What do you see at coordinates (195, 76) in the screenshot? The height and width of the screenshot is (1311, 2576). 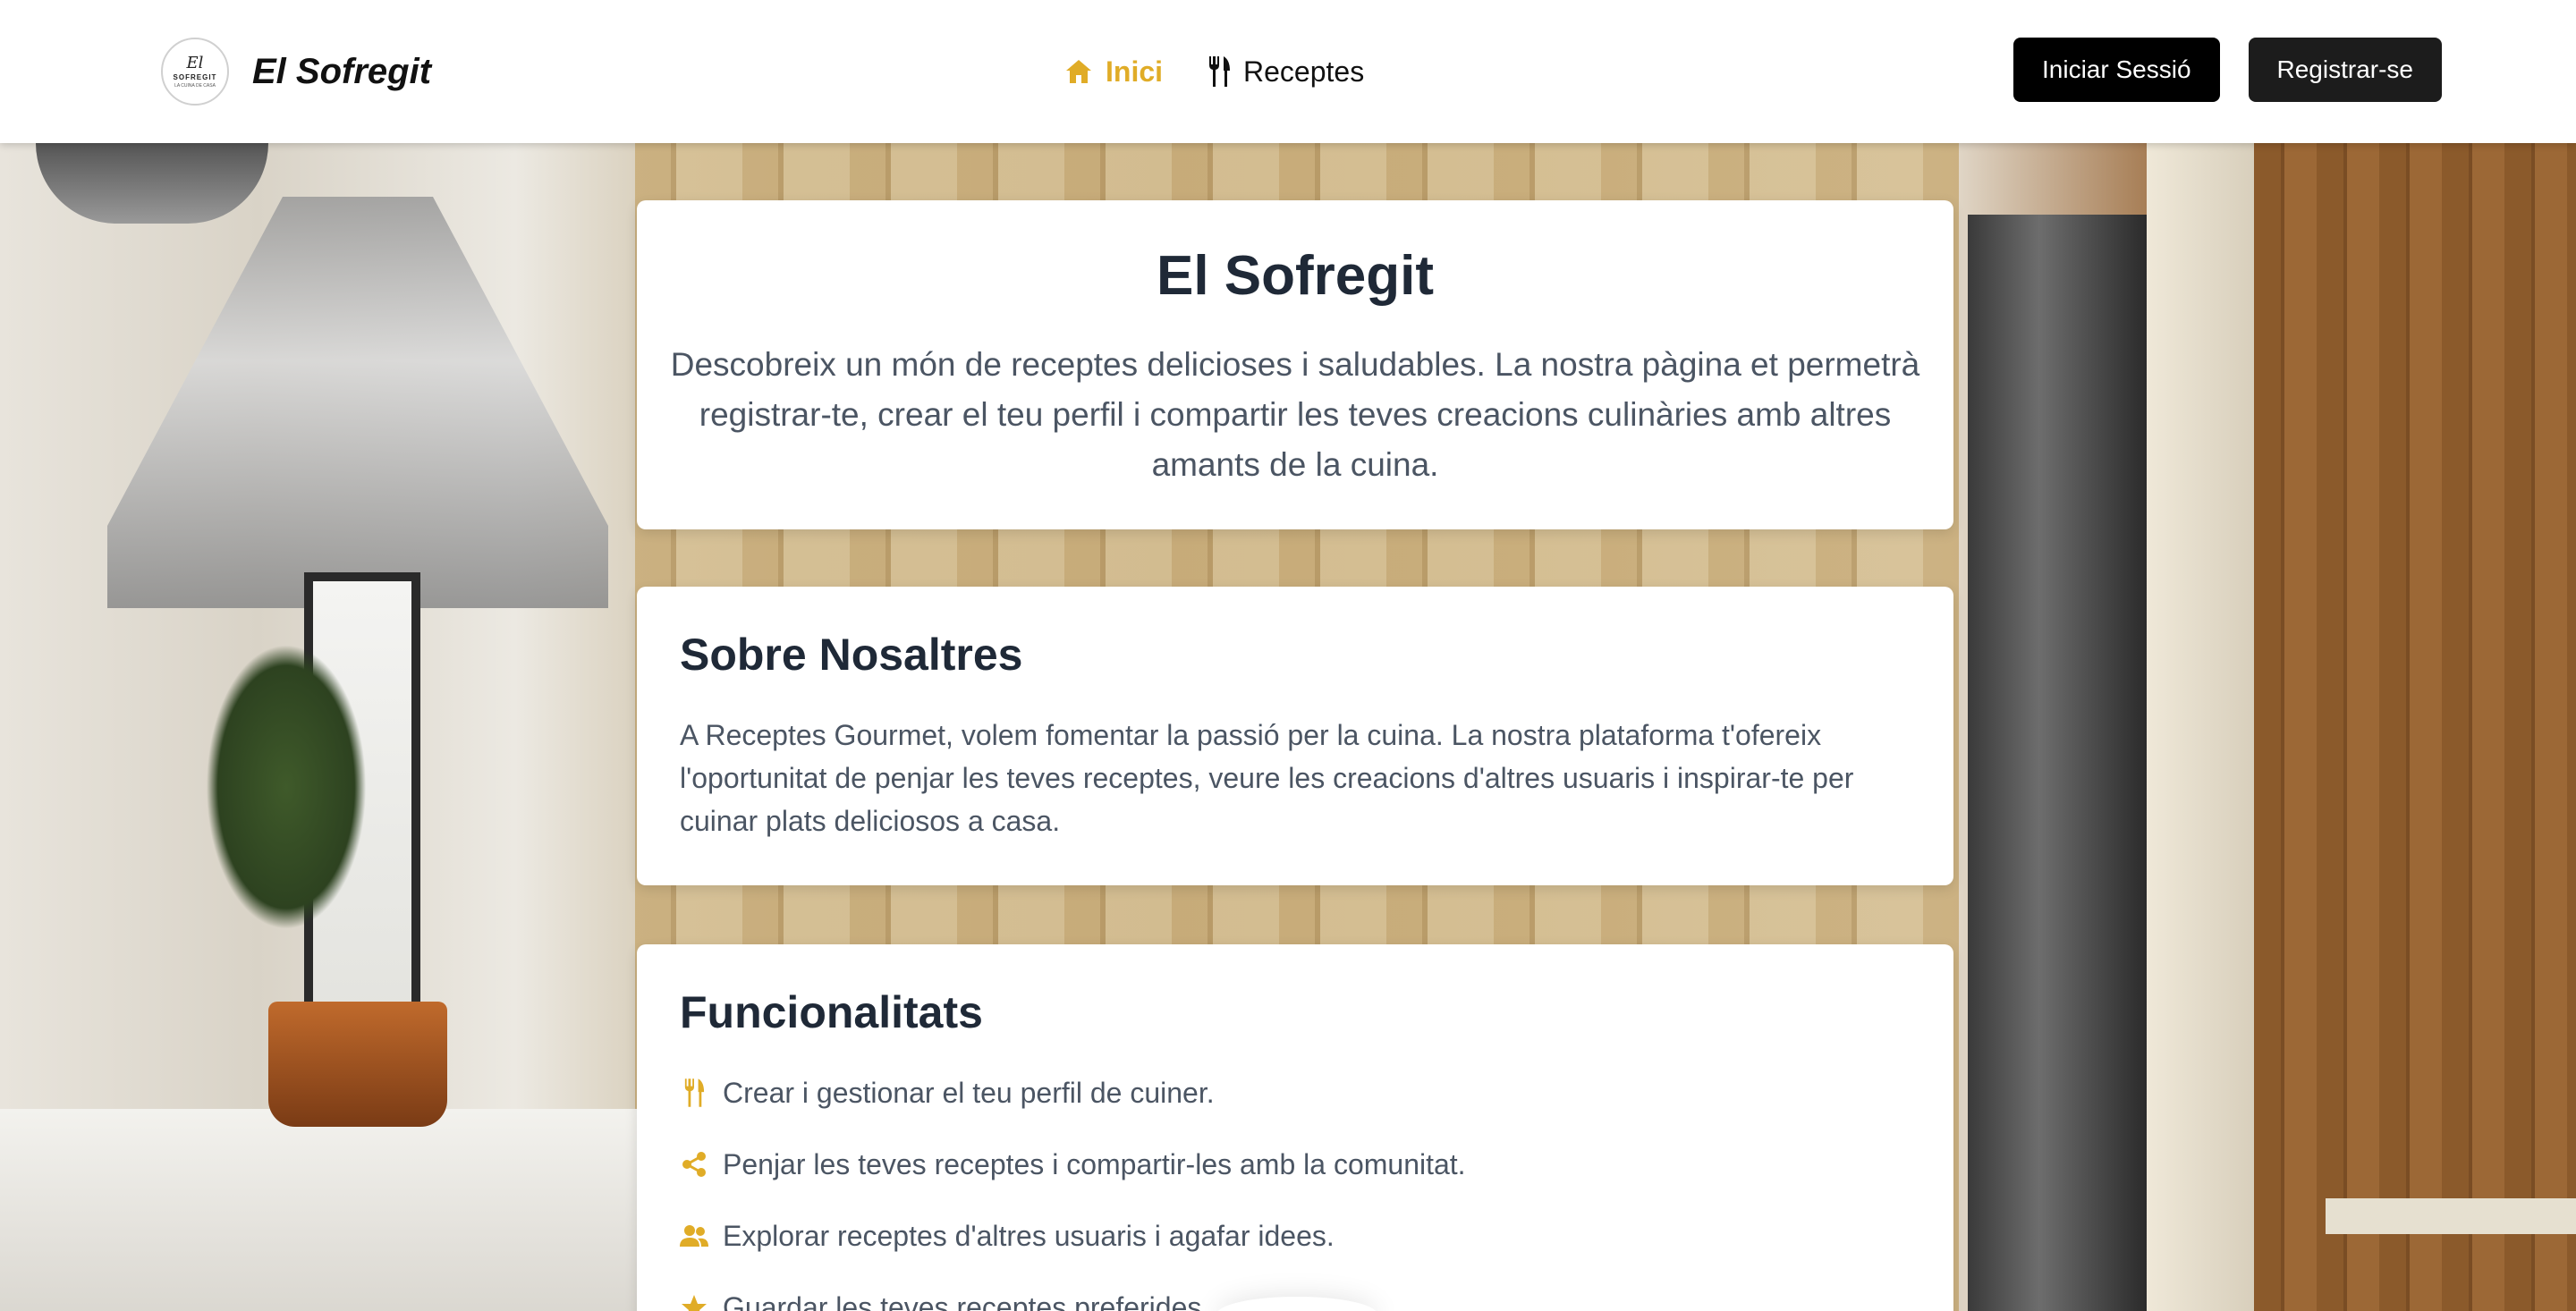 I see `logo-line-2: SOFREGIT` at bounding box center [195, 76].